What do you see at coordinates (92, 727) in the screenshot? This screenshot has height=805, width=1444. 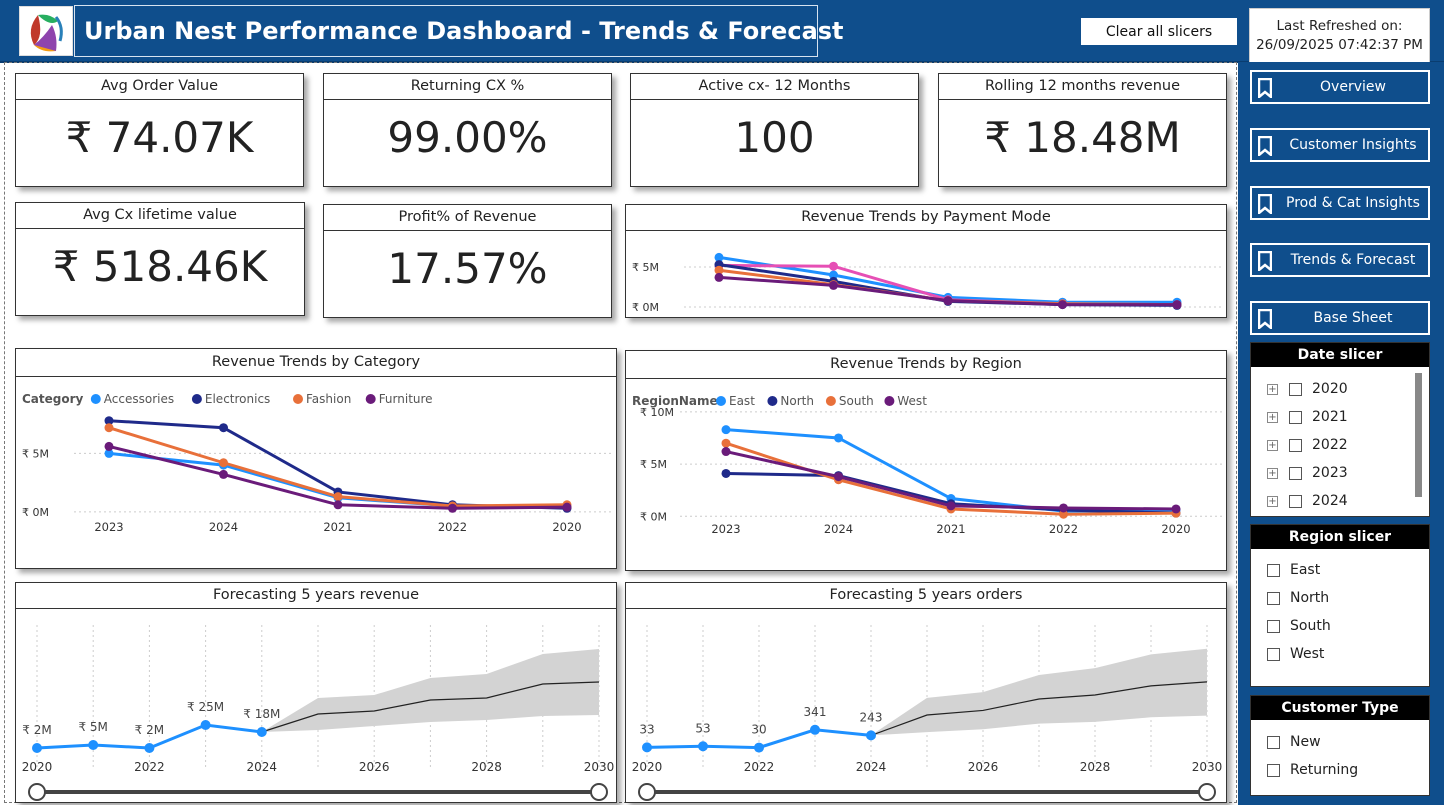 I see `data-label: ₹ 5M` at bounding box center [92, 727].